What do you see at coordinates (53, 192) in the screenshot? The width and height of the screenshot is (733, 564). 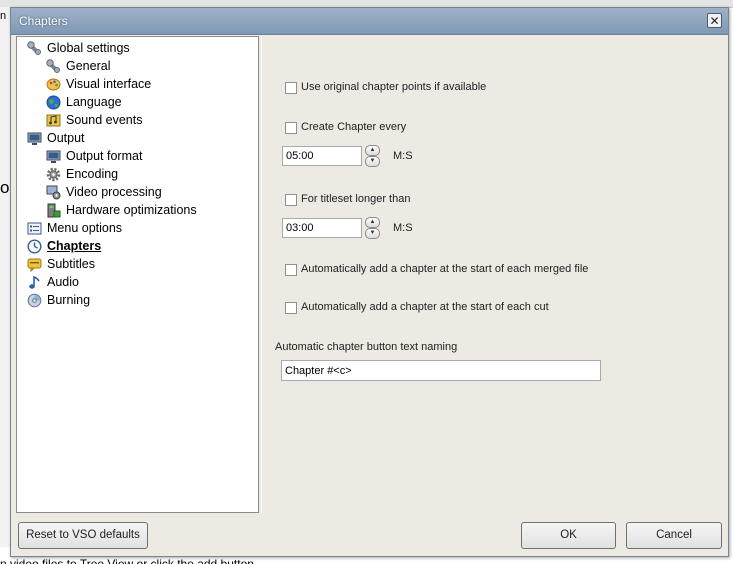 I see `video-processing-icon` at bounding box center [53, 192].